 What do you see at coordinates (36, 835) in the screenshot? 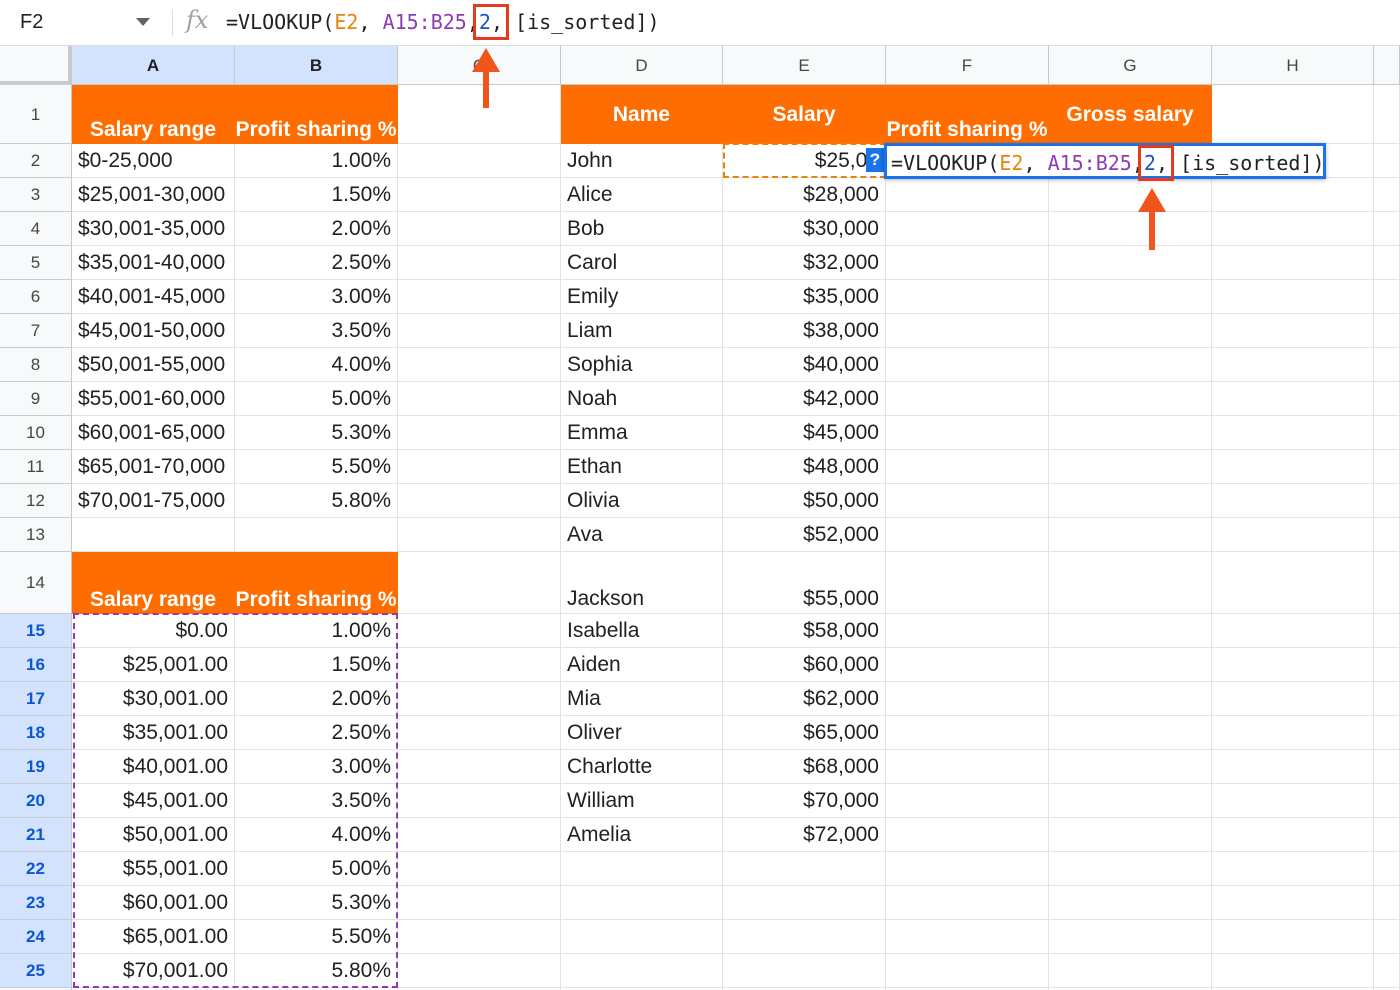
I see `row-header-21: 21` at bounding box center [36, 835].